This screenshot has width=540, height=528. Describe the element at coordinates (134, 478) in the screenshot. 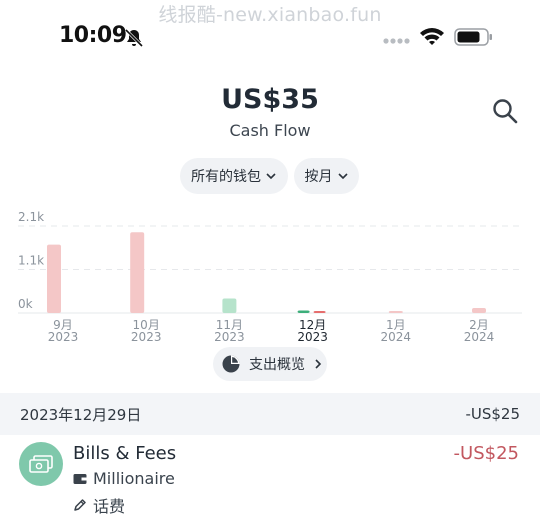

I see `transaction-wallet-name: Millionaire` at that location.